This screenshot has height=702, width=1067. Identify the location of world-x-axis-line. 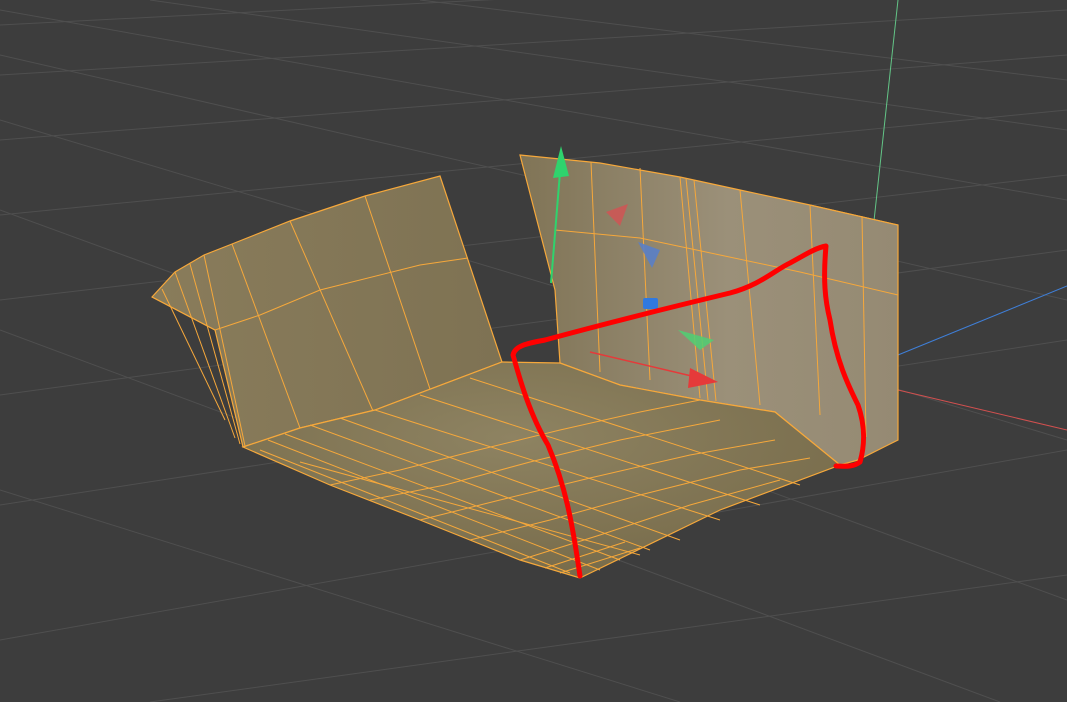
(982, 410).